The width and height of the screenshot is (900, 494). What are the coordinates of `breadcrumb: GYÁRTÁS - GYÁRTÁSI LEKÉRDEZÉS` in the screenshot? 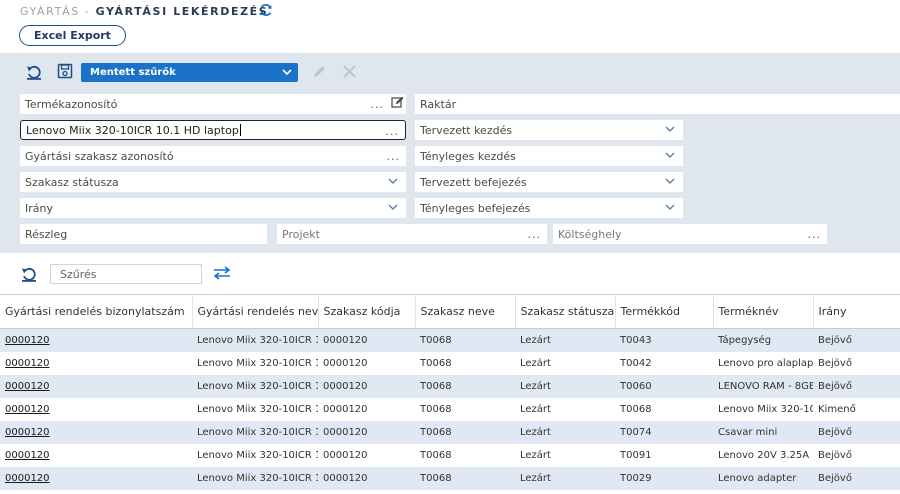 It's located at (144, 11).